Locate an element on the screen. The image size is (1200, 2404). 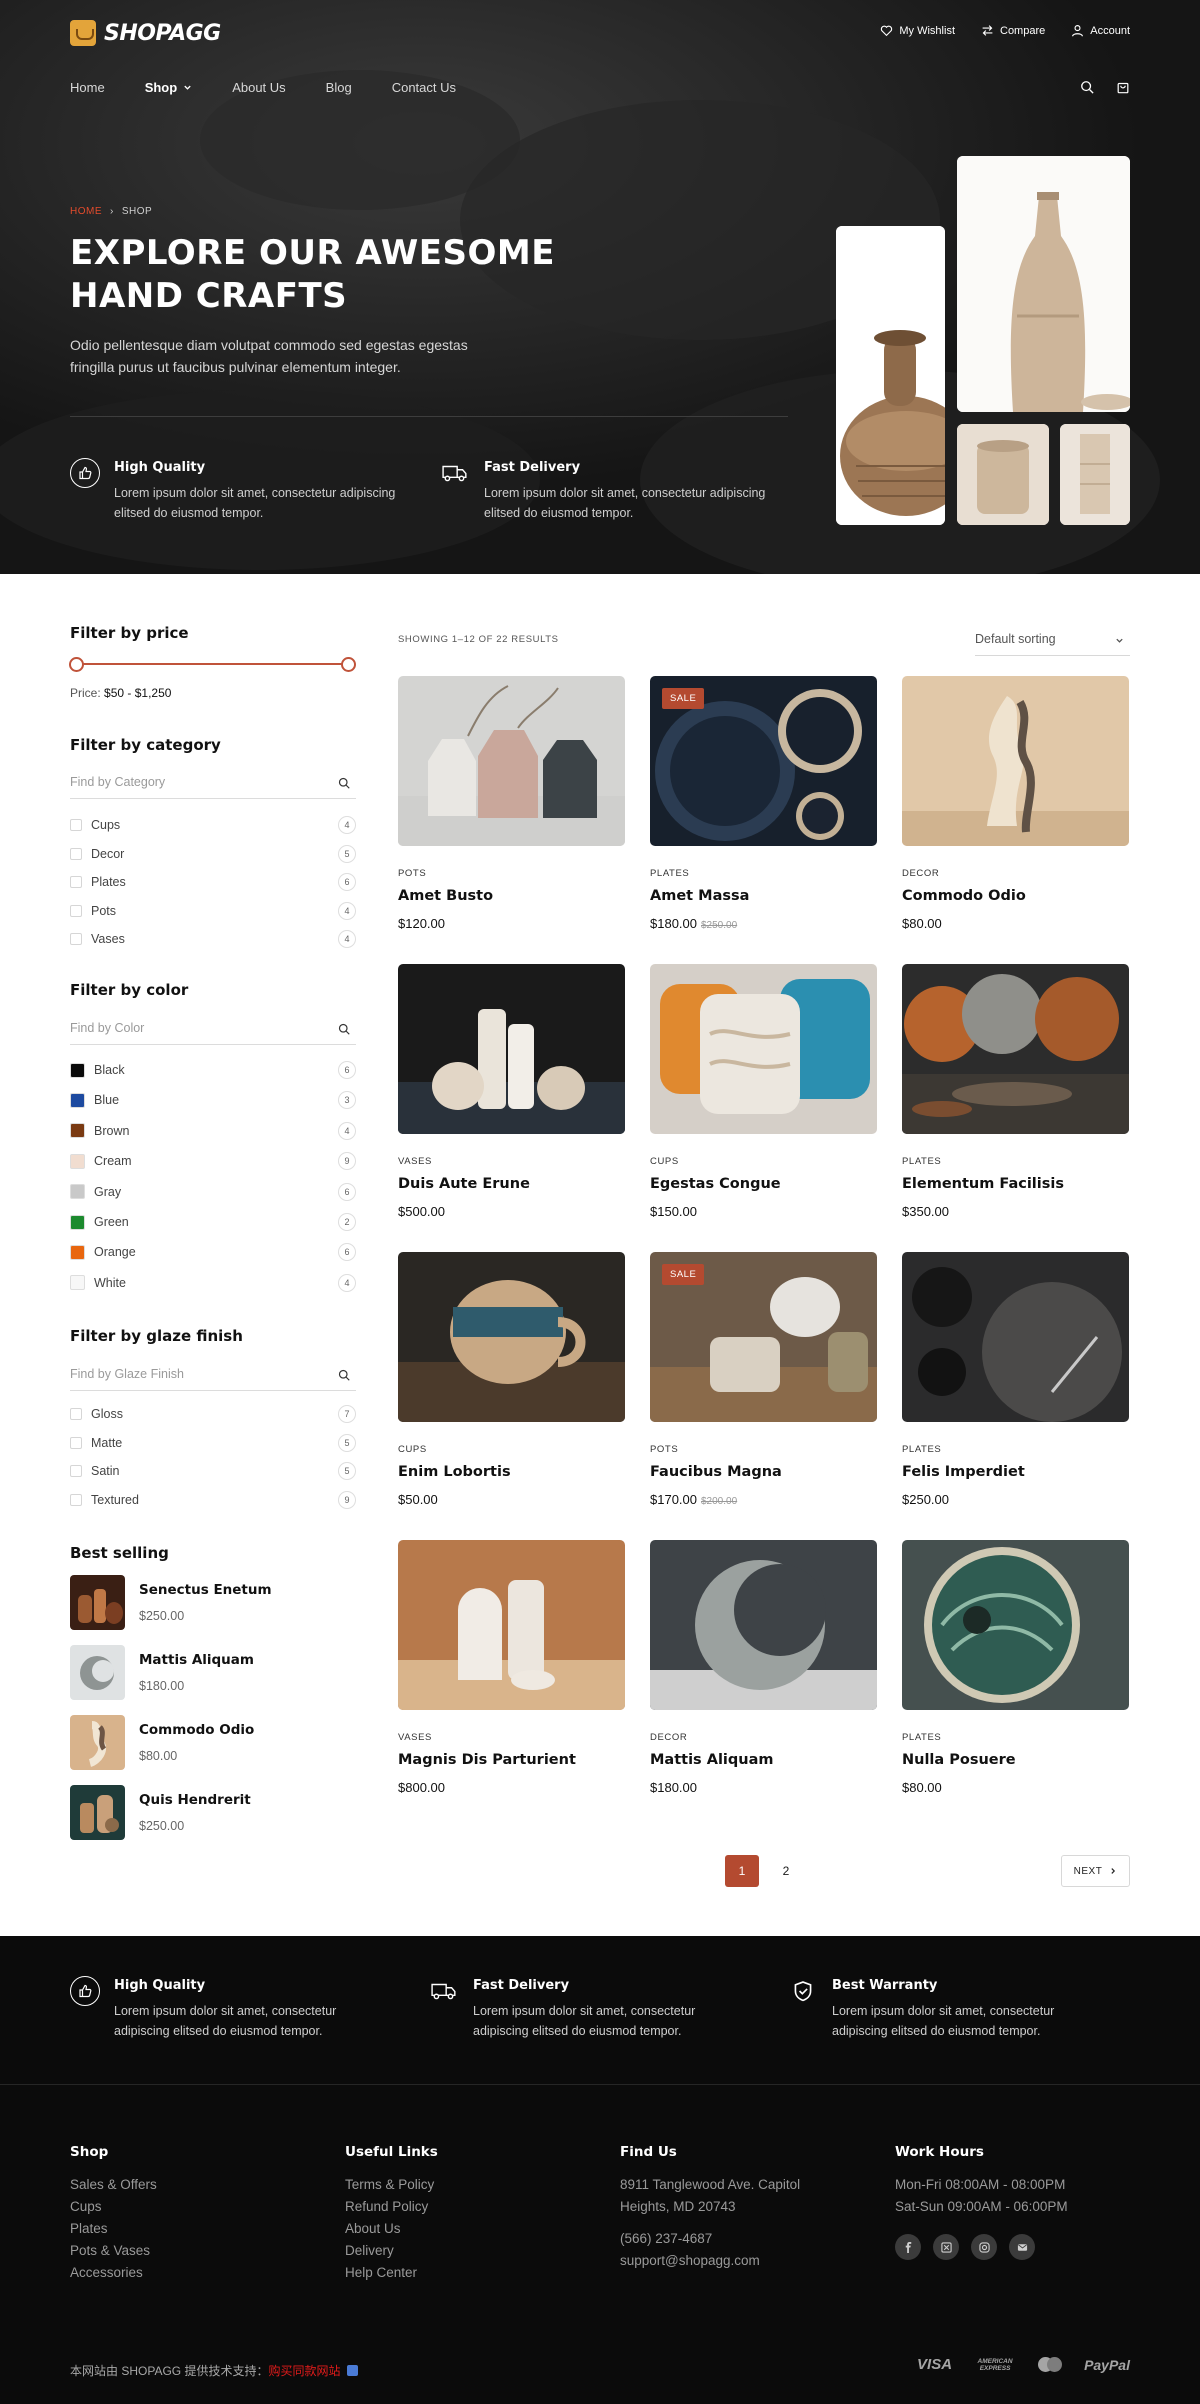
sorting-select: Default sorting is located at coordinates (1052, 641).